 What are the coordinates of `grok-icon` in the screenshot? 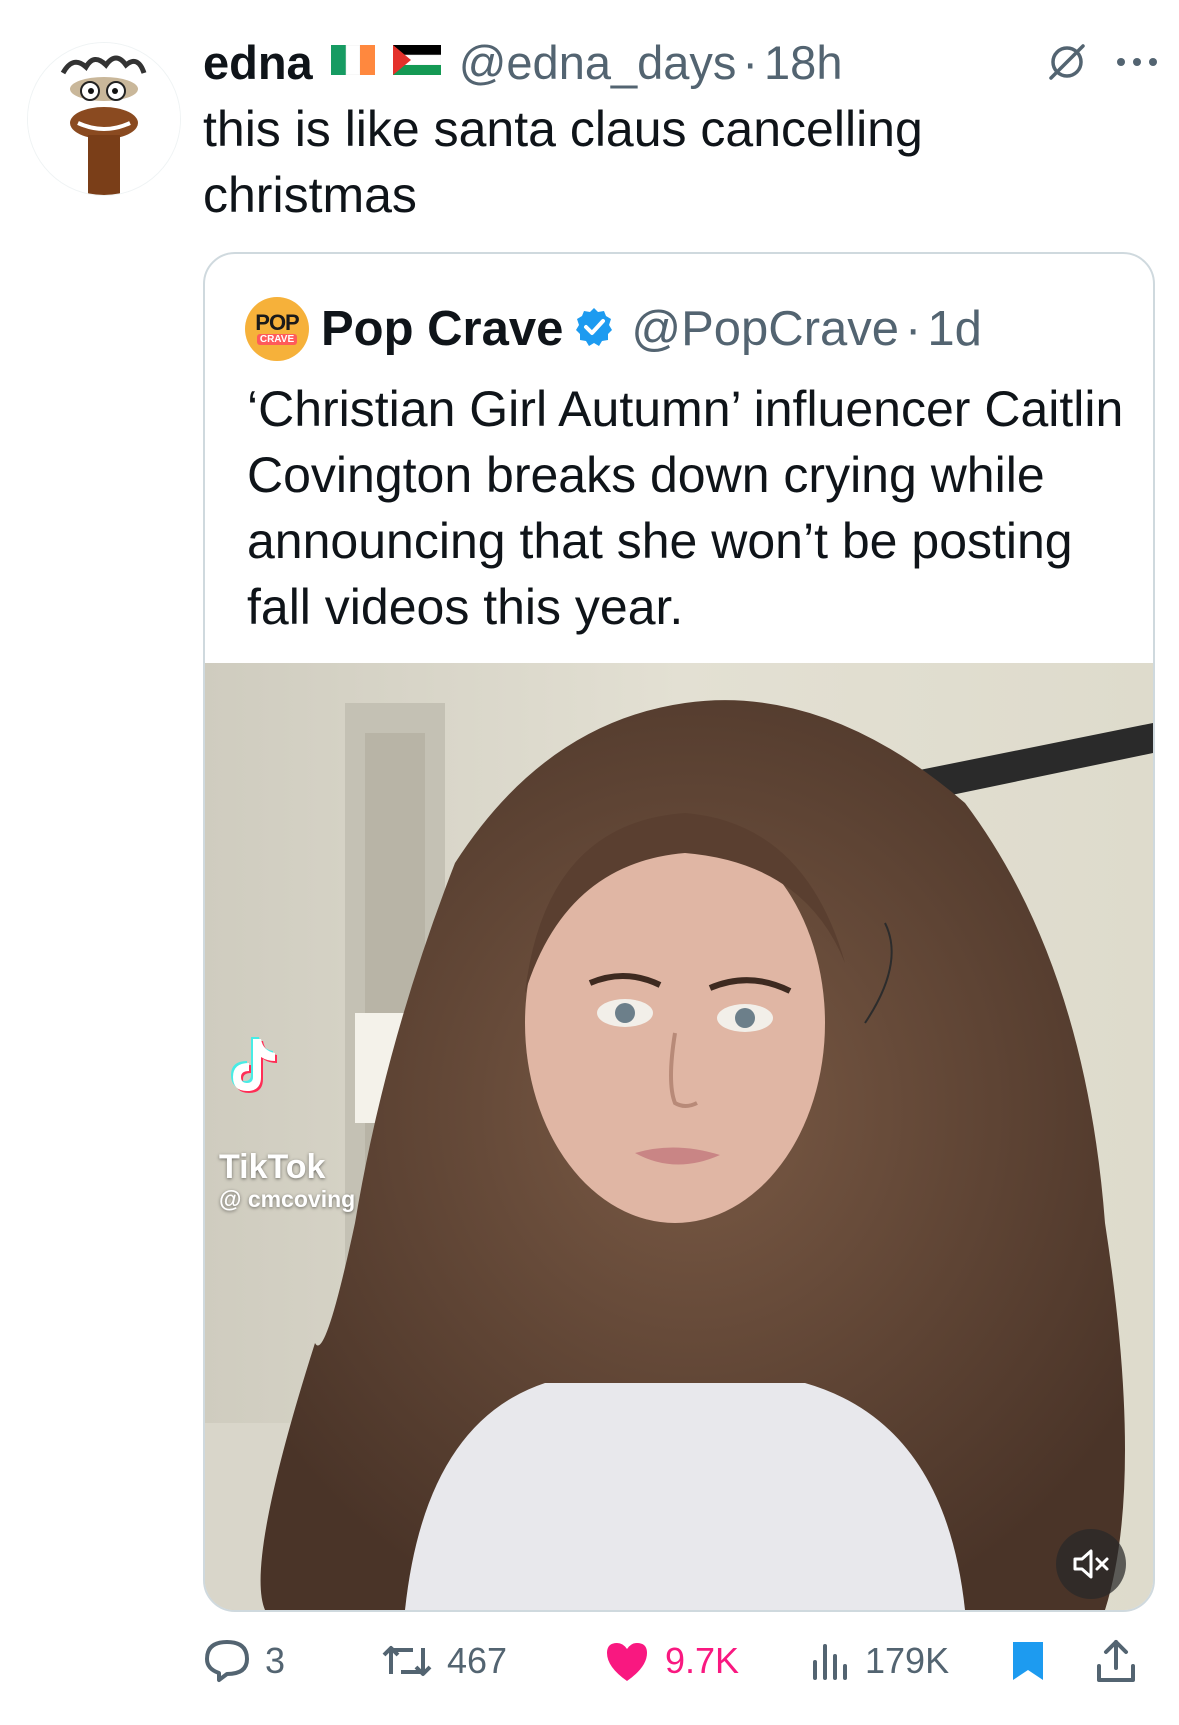 It's located at (1067, 64).